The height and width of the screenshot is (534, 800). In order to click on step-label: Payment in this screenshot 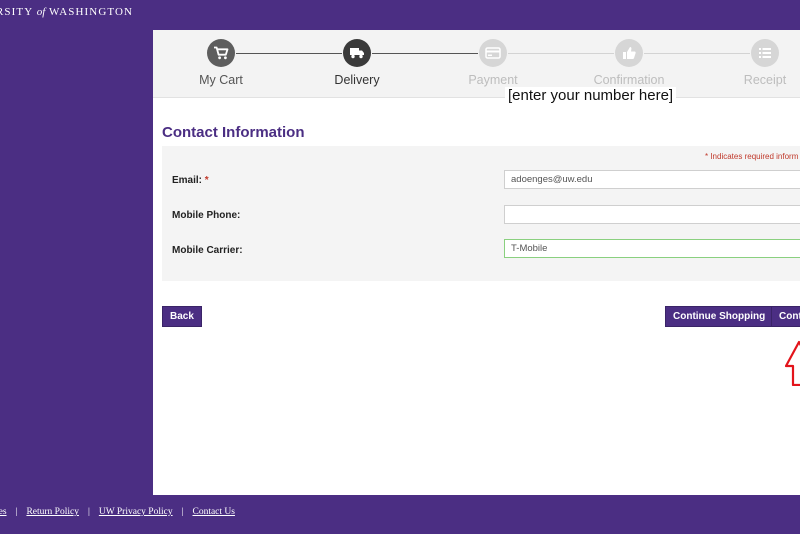, I will do `click(493, 80)`.